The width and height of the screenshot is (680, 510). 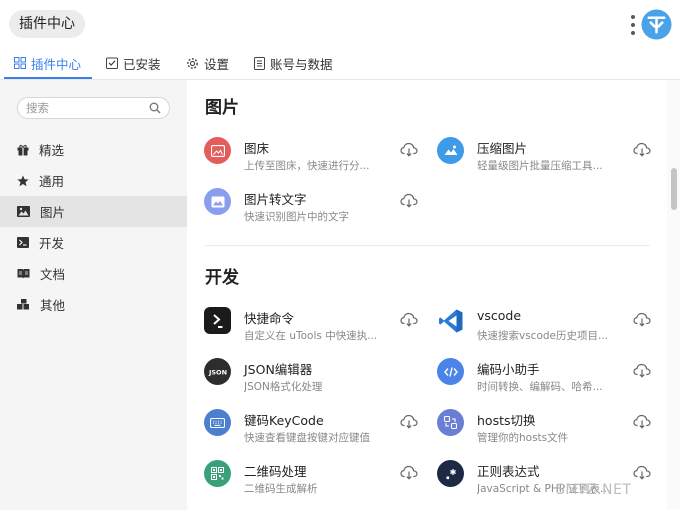 I want to click on hosts-icon, so click(x=450, y=422).